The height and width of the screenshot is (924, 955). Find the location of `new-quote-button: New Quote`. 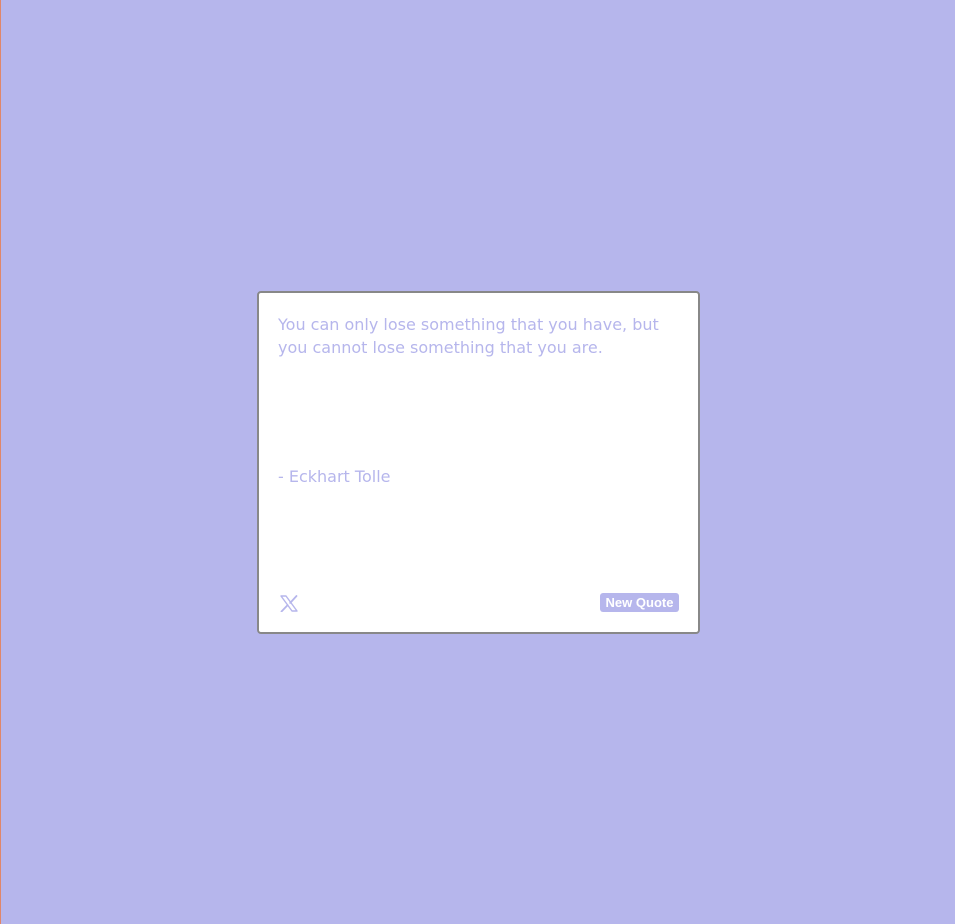

new-quote-button: New Quote is located at coordinates (639, 602).